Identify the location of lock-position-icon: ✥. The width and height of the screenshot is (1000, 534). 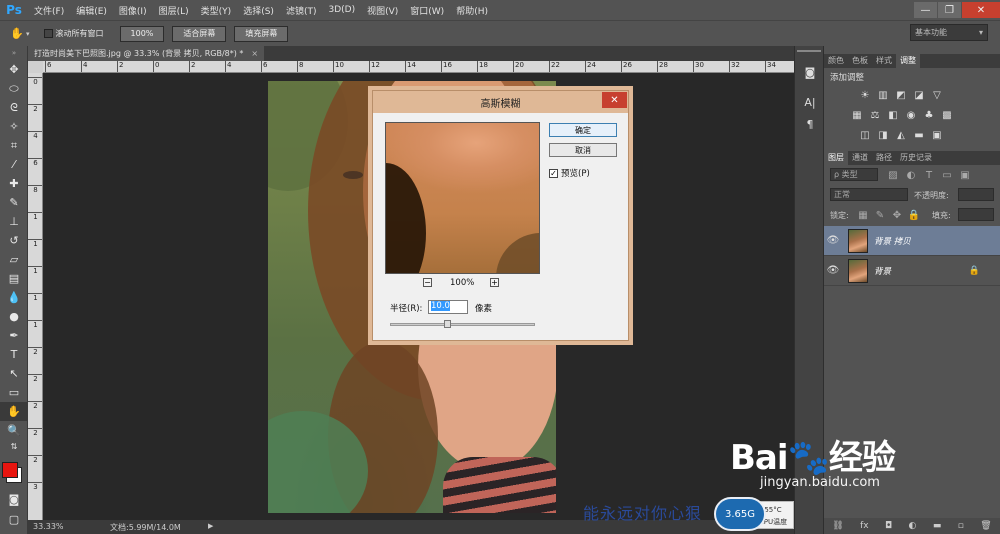
(897, 215).